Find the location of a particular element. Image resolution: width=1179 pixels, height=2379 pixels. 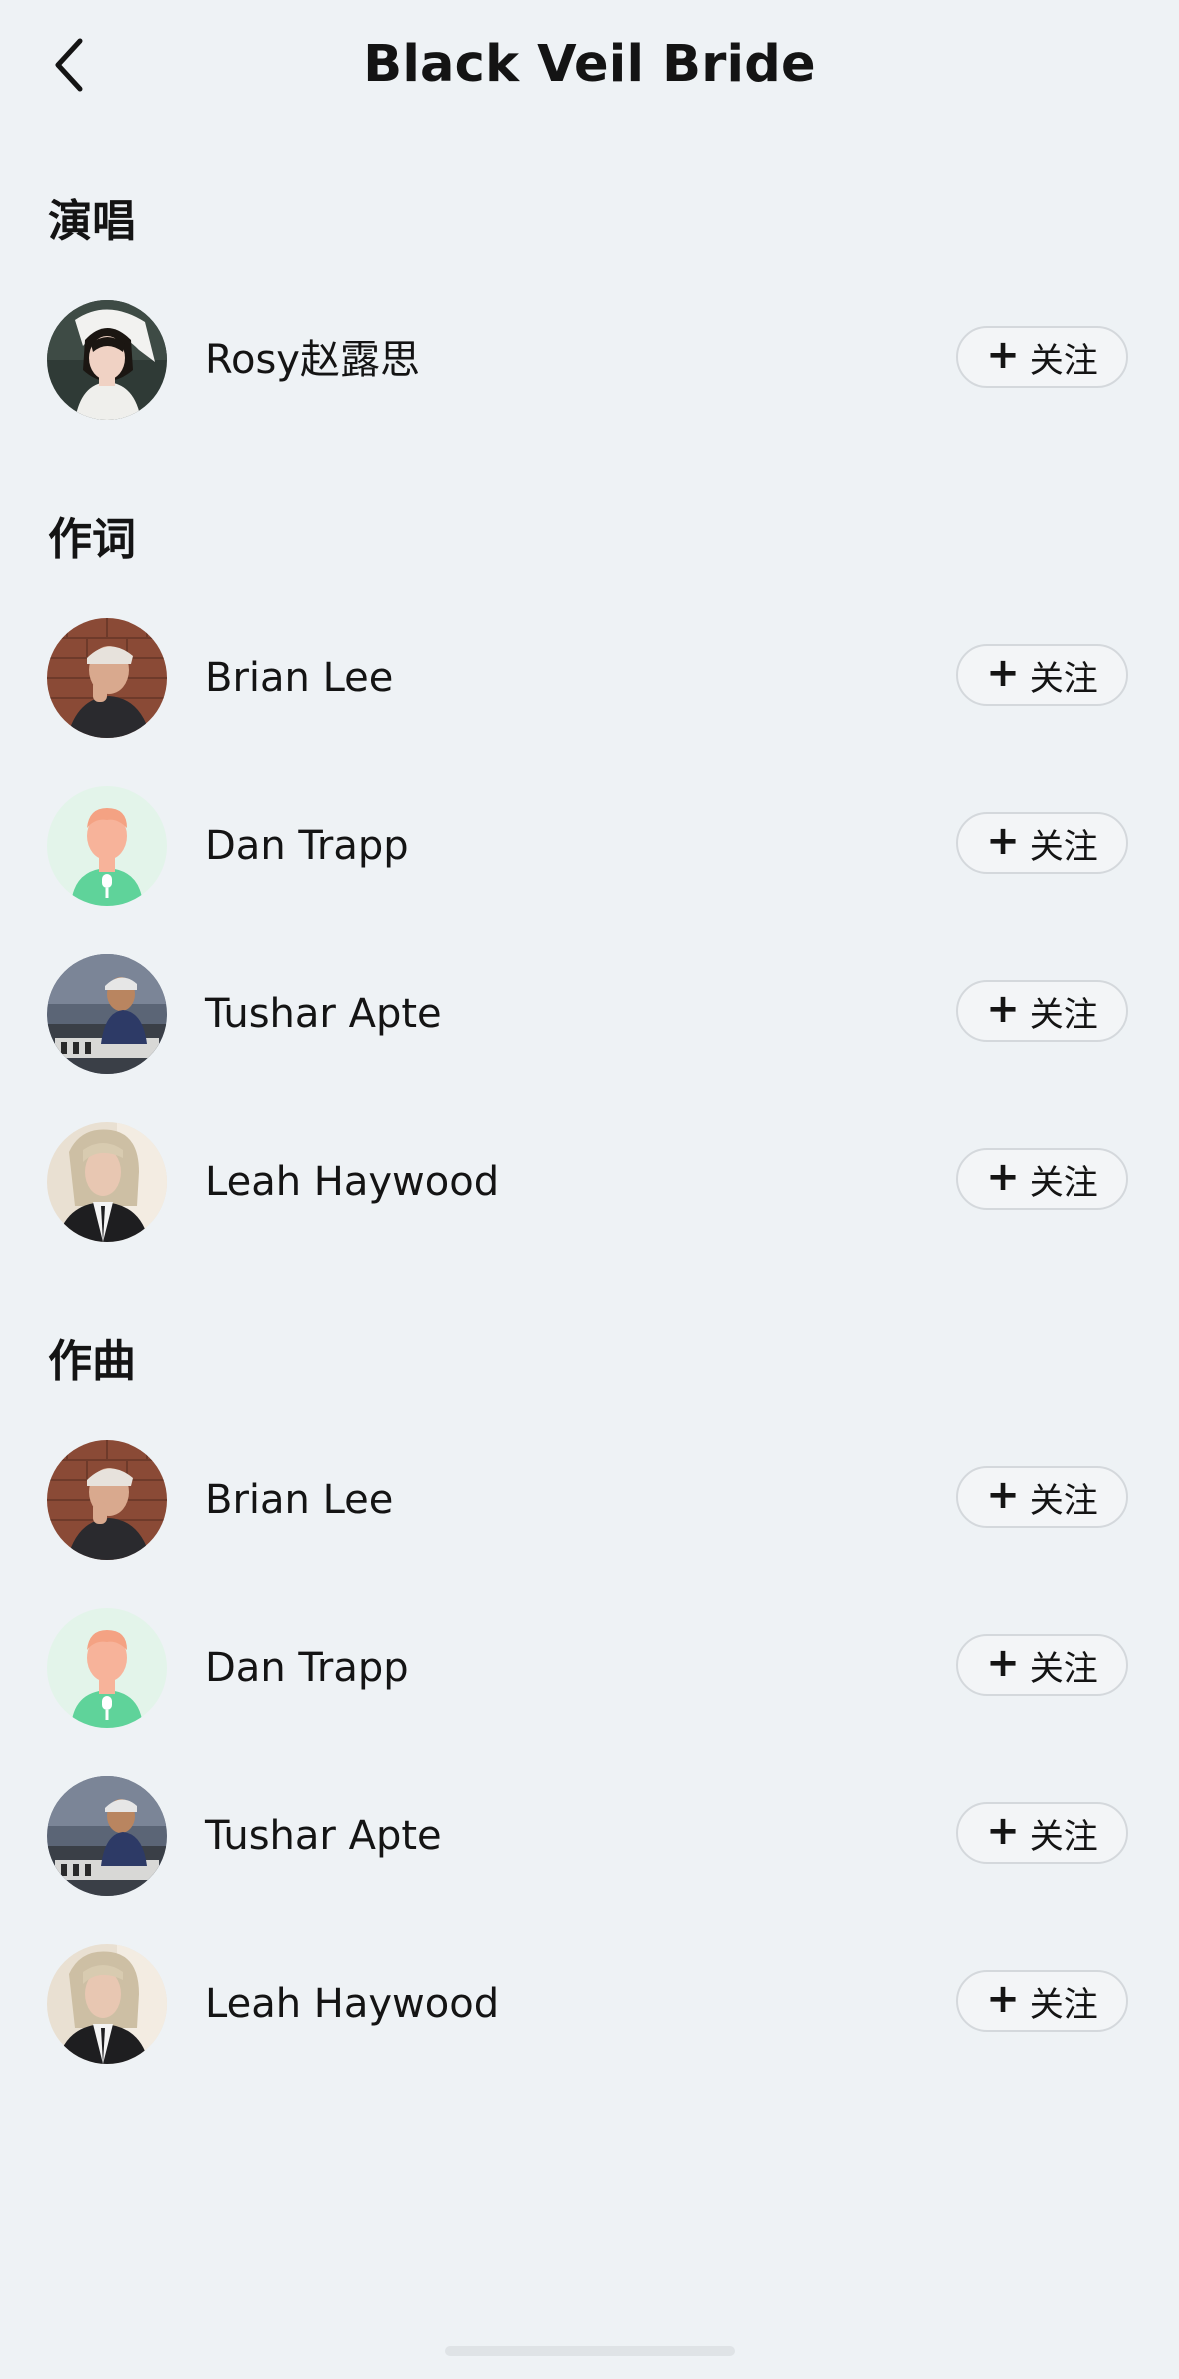

top-bar: Black Veil Bride is located at coordinates (589, 70).